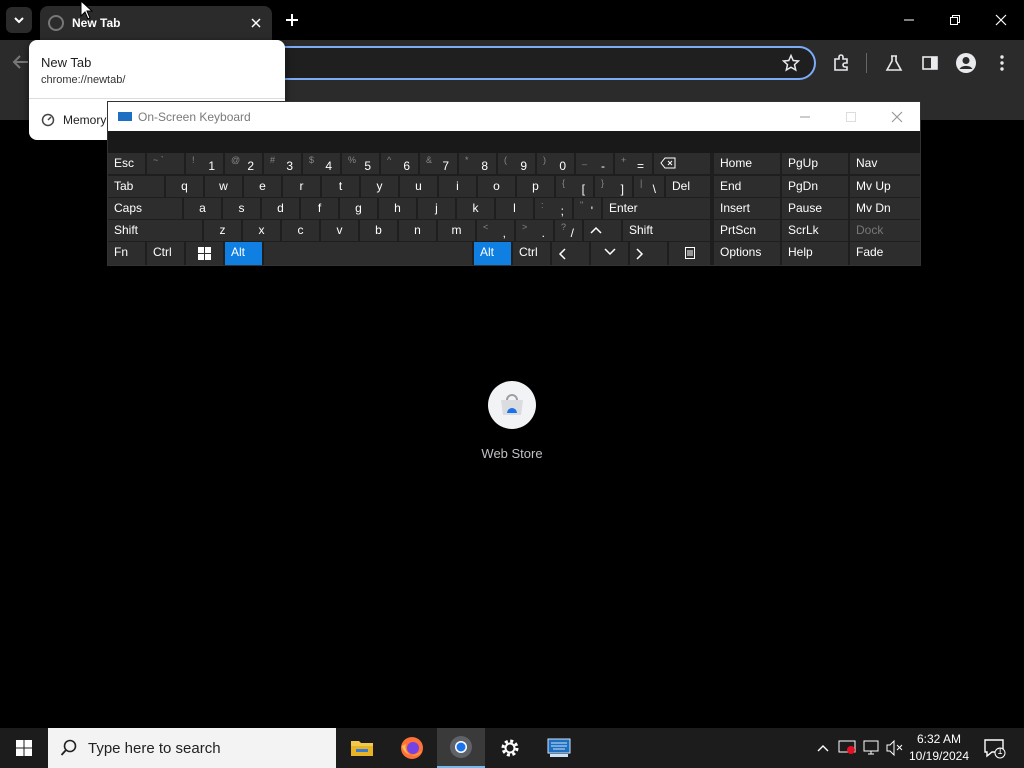 Image resolution: width=1024 pixels, height=768 pixels. I want to click on web-store-shortcut, so click(512, 405).